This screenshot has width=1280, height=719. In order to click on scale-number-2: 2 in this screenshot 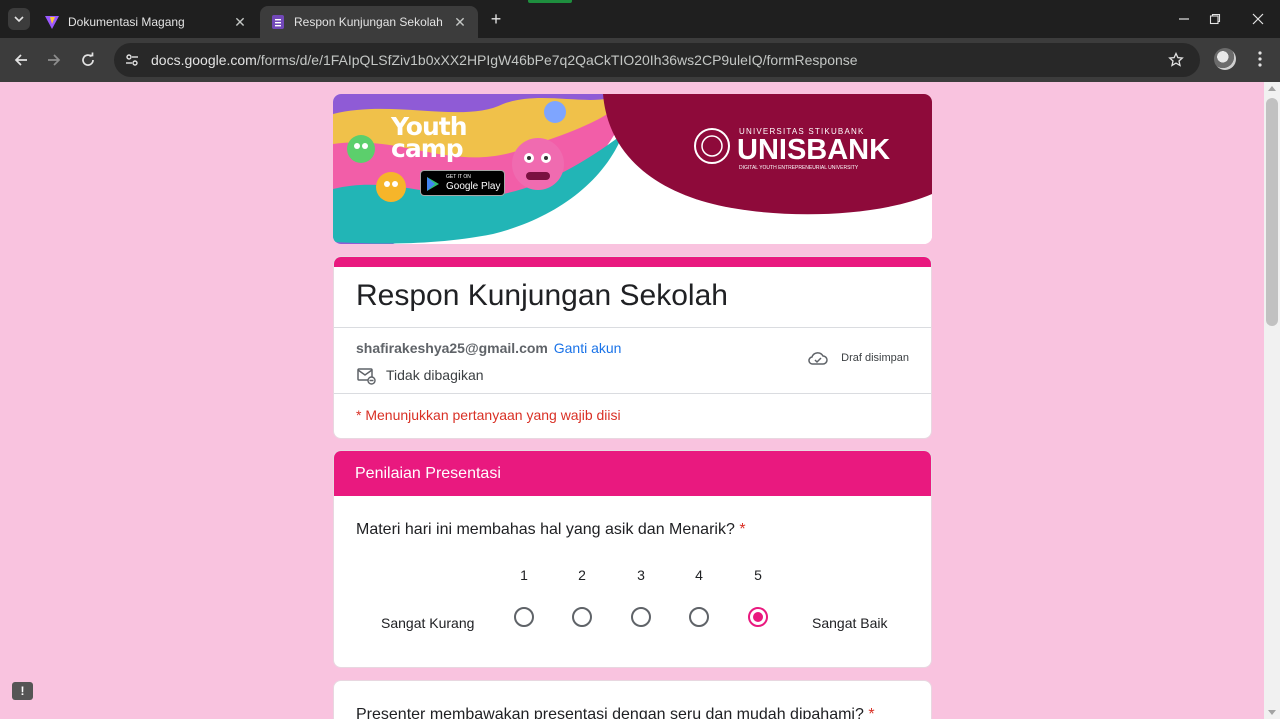, I will do `click(582, 575)`.